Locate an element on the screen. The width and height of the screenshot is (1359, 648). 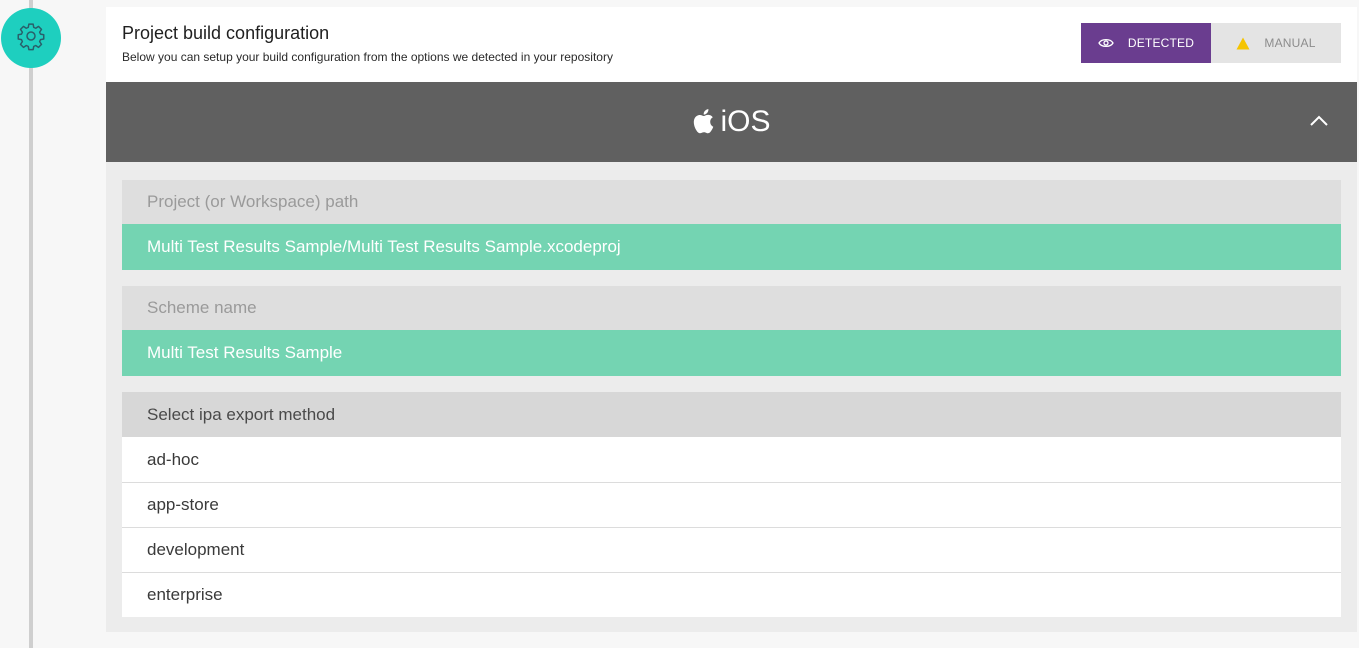
mode-toggle: DETECTED MANUAL is located at coordinates (1211, 43).